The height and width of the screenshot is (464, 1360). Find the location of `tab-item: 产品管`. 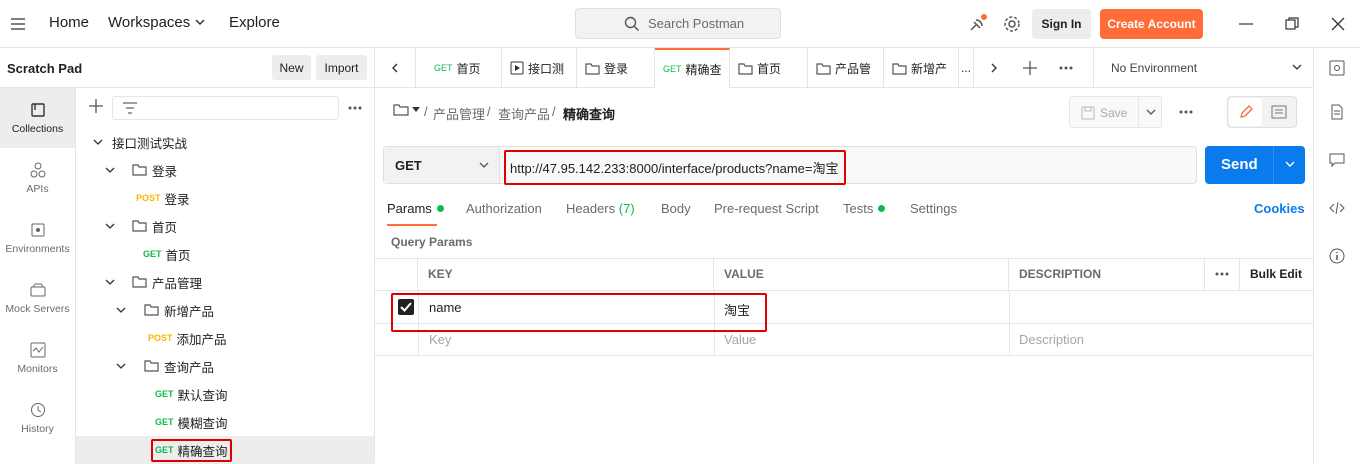

tab-item: 产品管 is located at coordinates (846, 68).